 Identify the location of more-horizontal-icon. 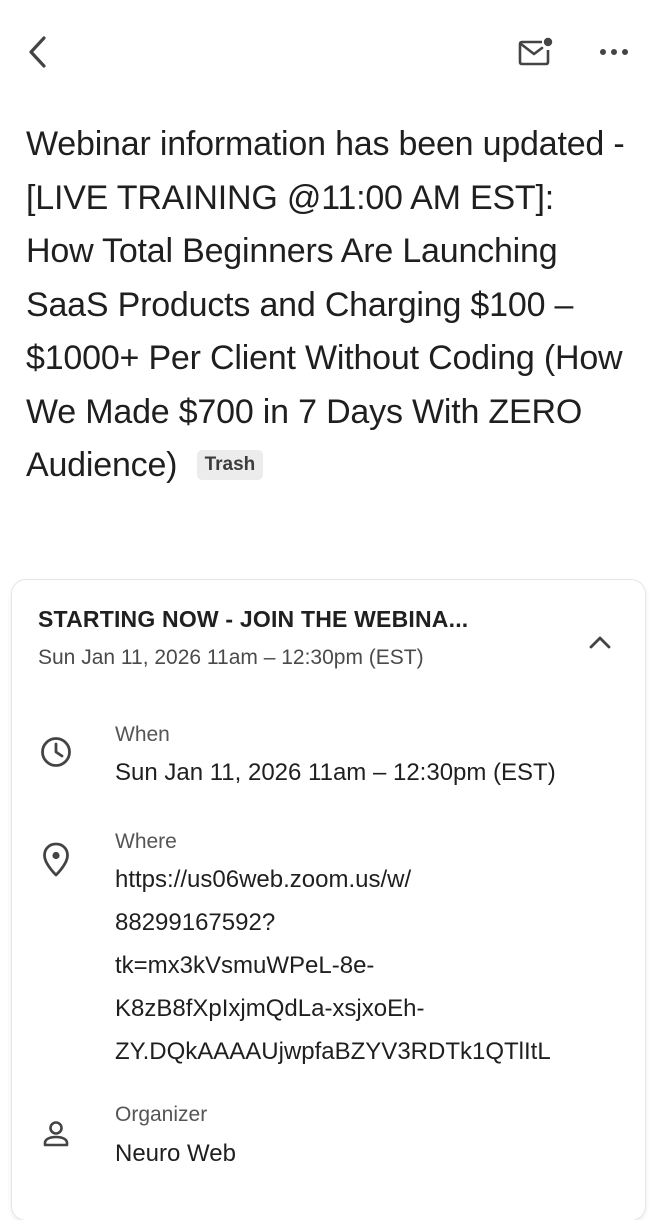
(614, 52).